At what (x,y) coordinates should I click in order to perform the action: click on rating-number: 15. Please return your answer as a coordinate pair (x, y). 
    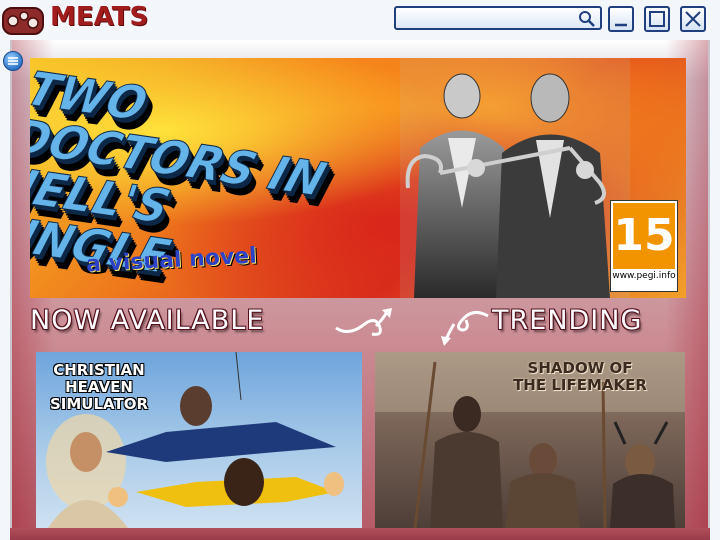
    Looking at the image, I should click on (644, 236).